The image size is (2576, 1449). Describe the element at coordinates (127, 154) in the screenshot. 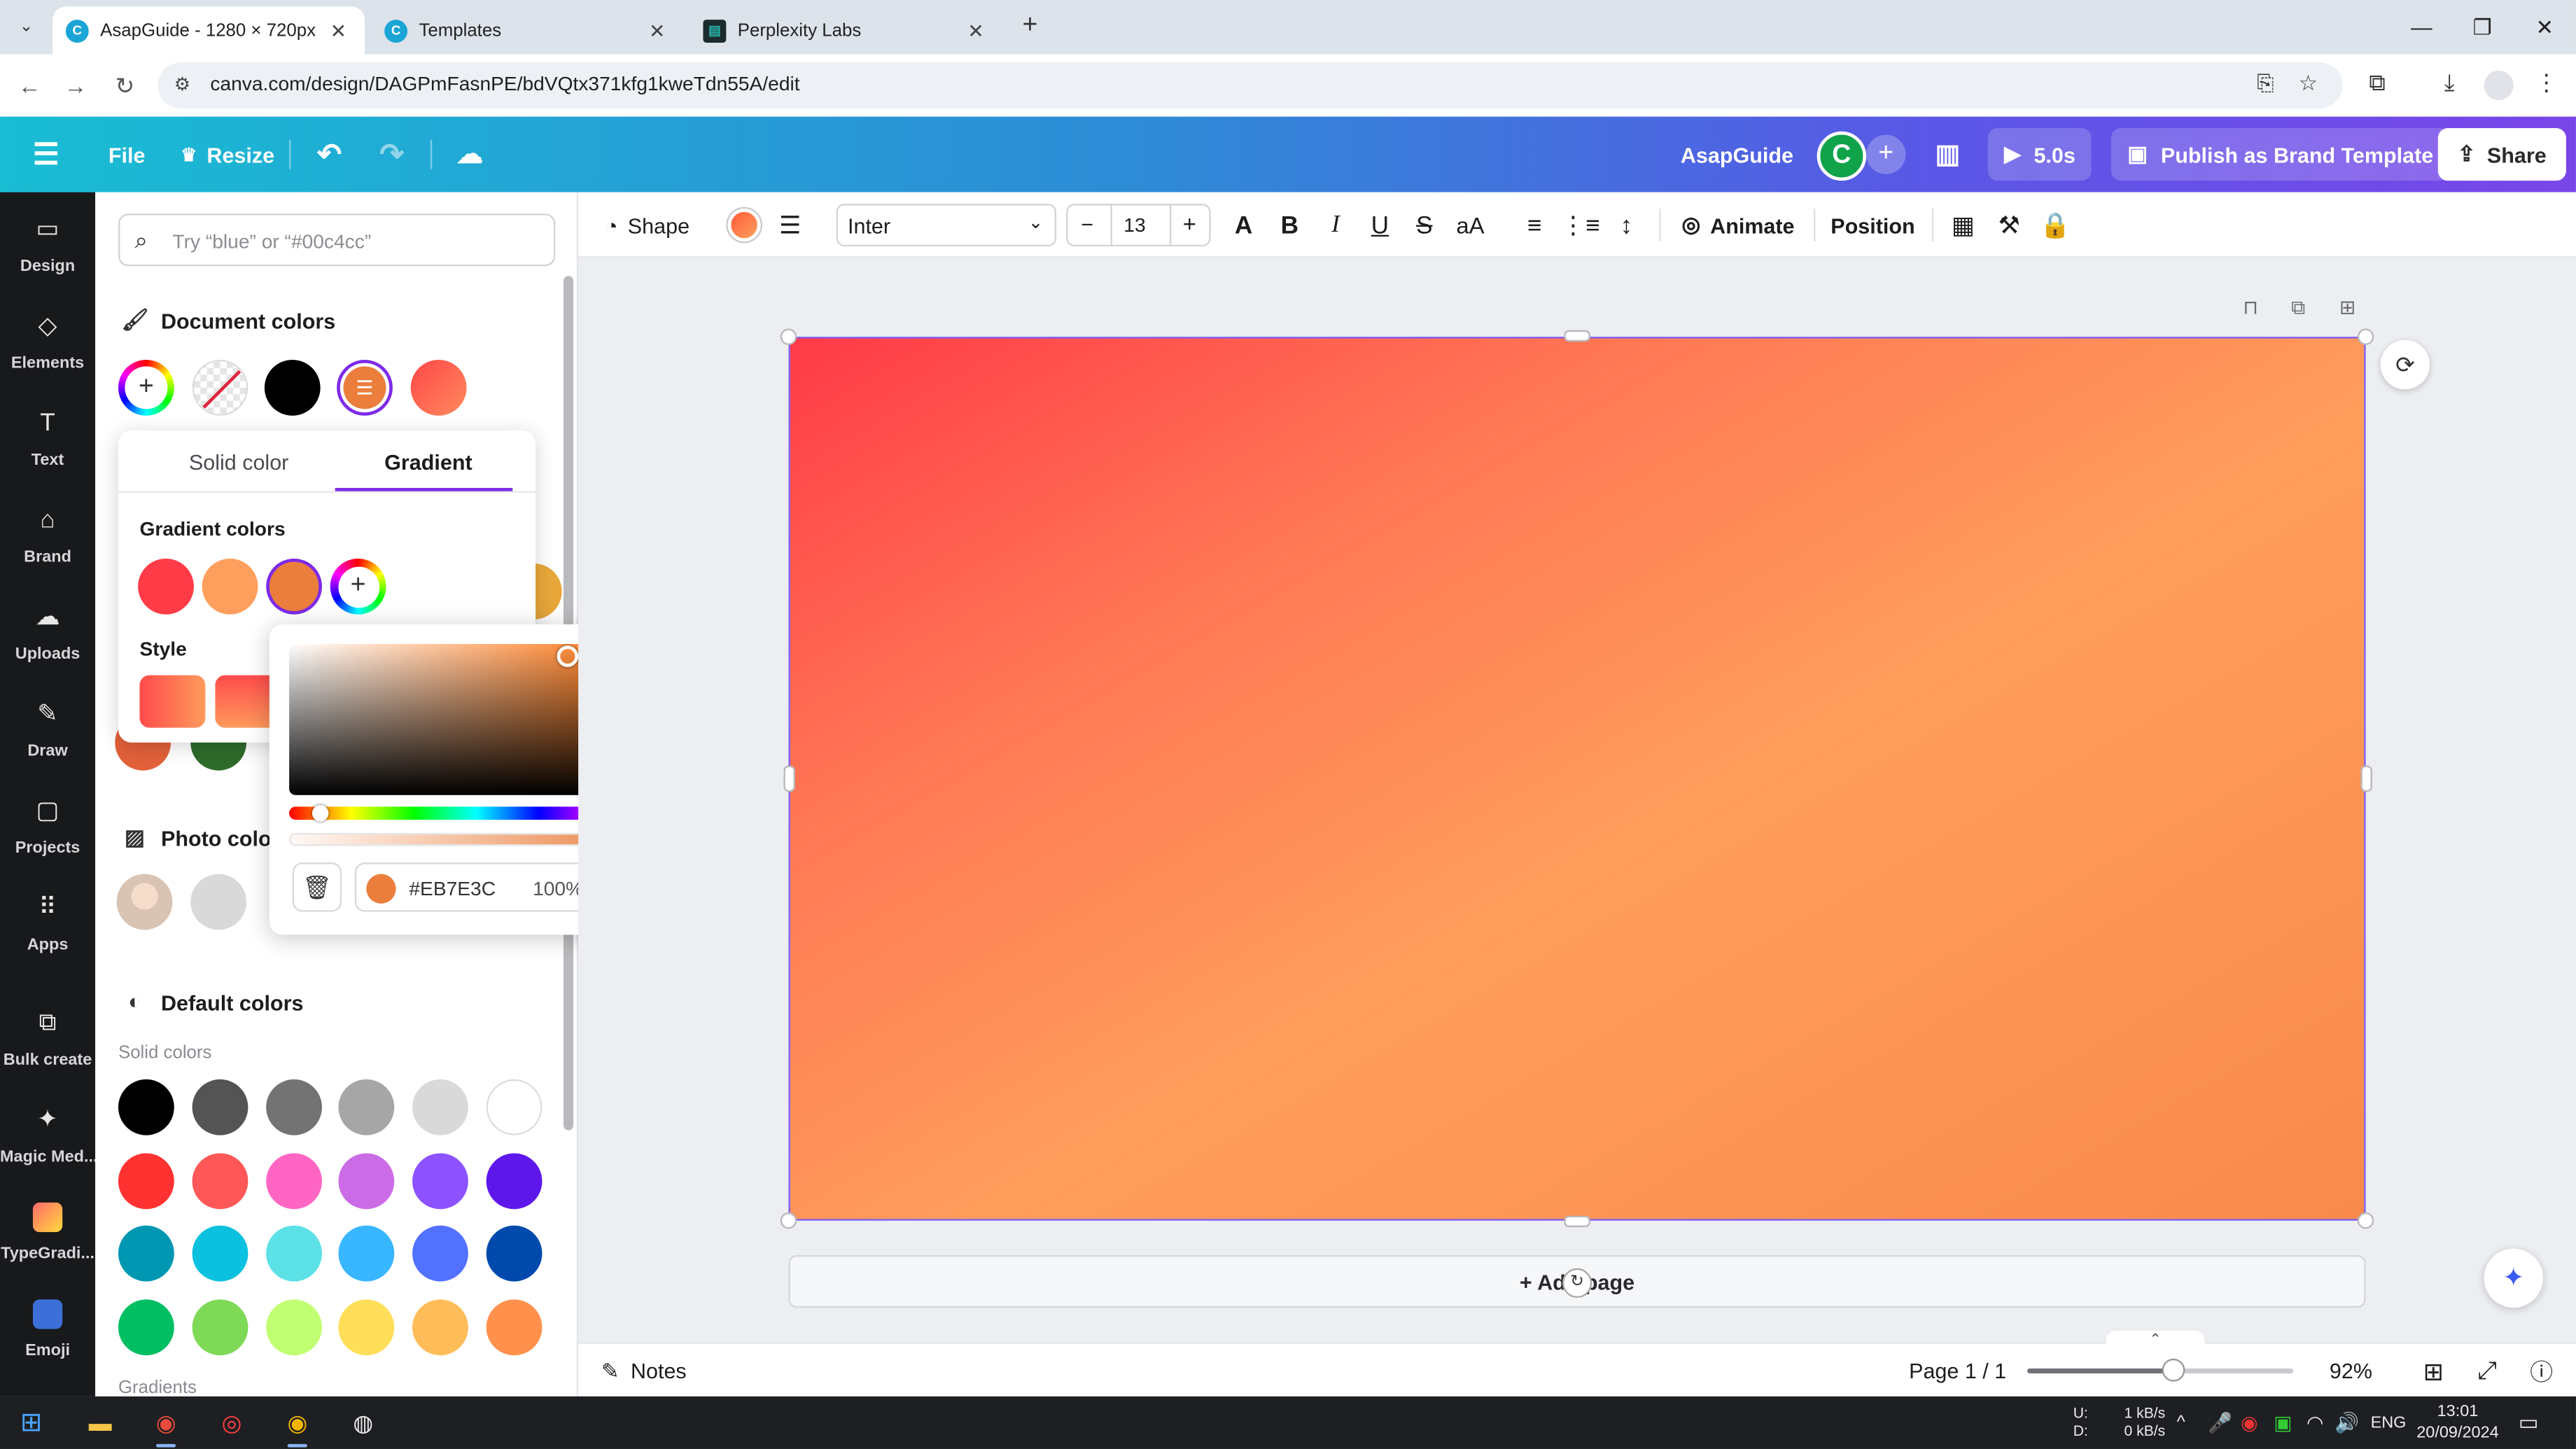

I see `file-menu: File` at that location.